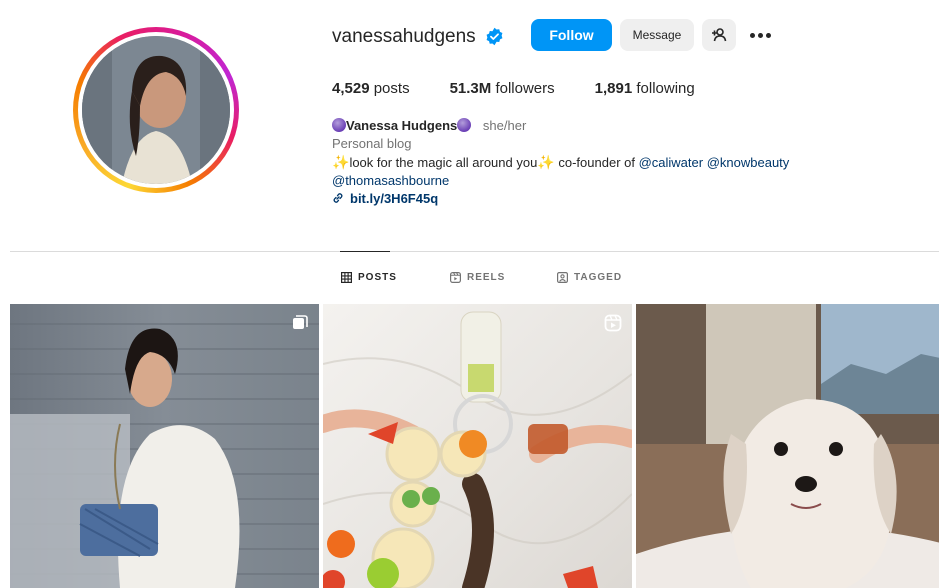  I want to click on add-user-button, so click(719, 35).